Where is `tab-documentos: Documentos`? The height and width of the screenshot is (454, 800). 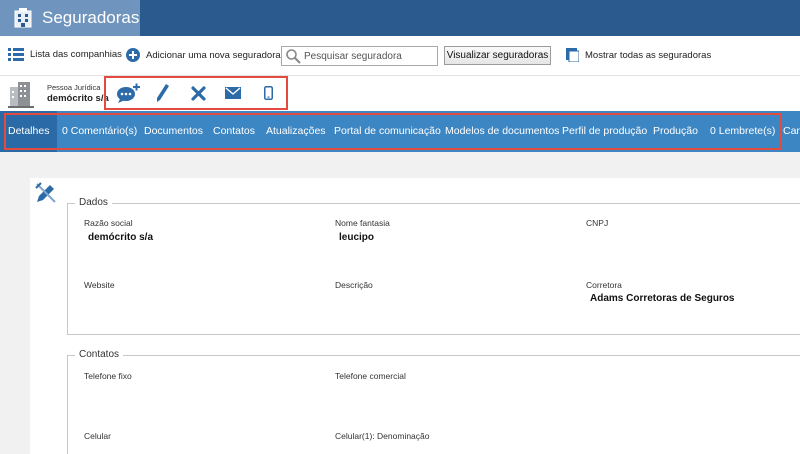
tab-documentos: Documentos is located at coordinates (173, 131).